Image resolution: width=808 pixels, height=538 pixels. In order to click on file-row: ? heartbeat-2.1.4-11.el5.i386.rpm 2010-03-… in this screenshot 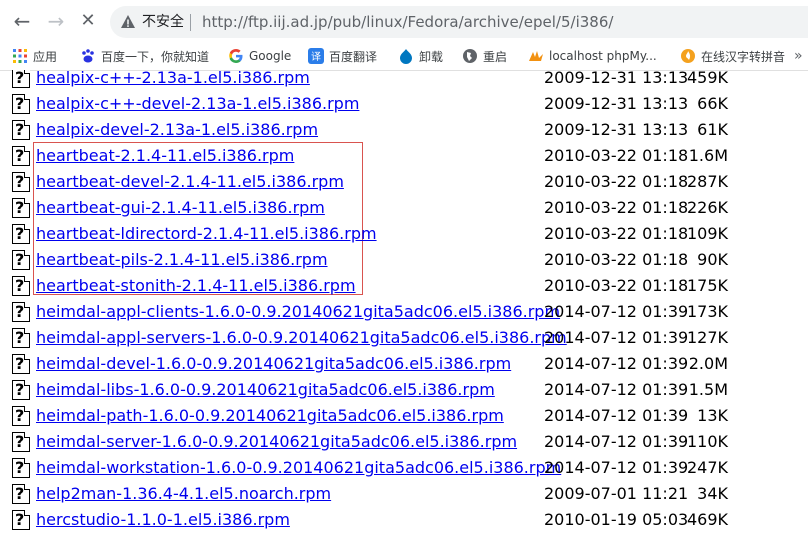, I will do `click(404, 156)`.